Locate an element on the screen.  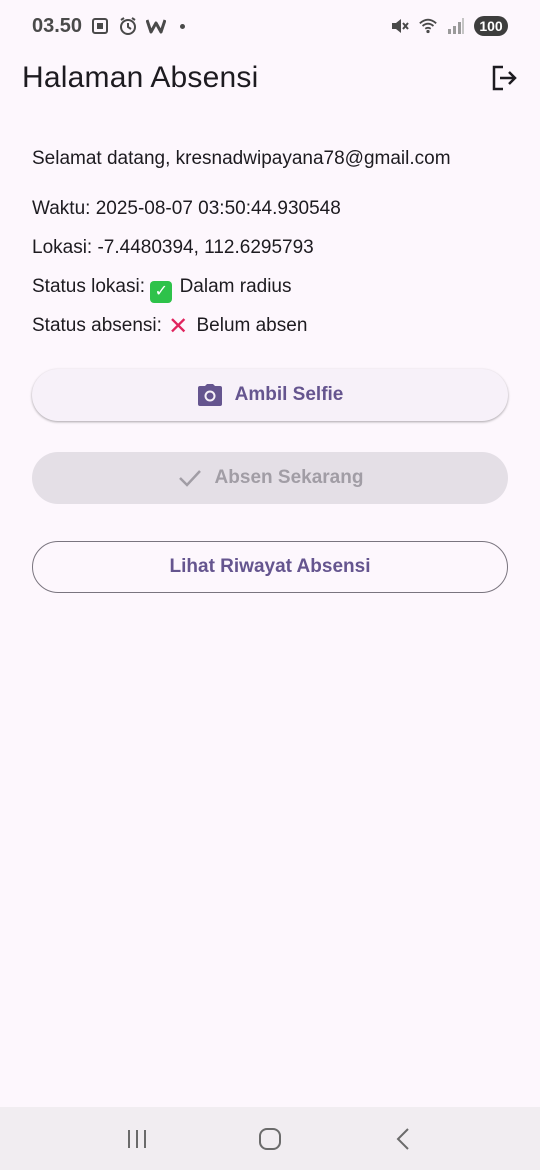
logout-icon is located at coordinates (504, 78).